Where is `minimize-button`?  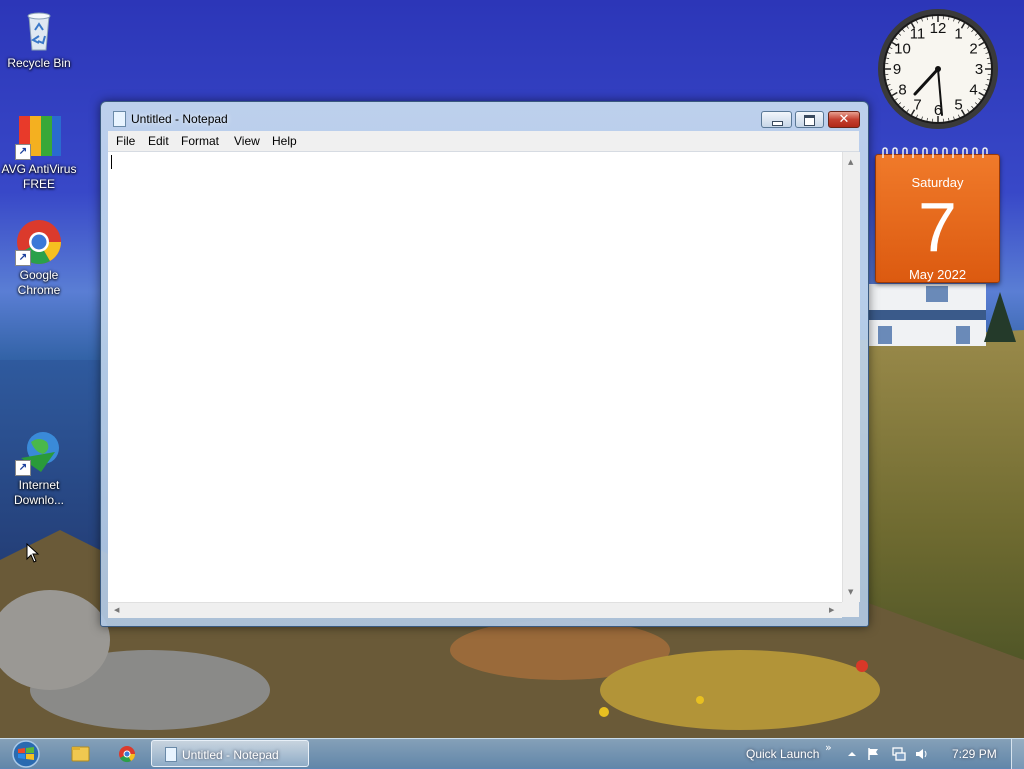
minimize-button is located at coordinates (776, 119).